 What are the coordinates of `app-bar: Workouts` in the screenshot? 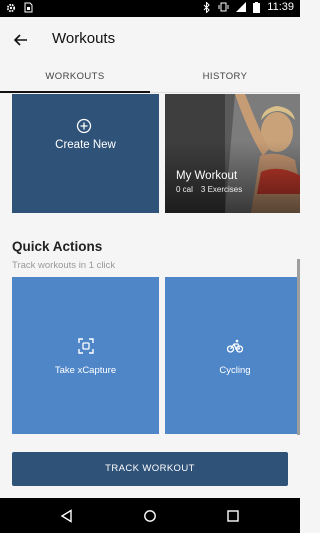 It's located at (150, 40).